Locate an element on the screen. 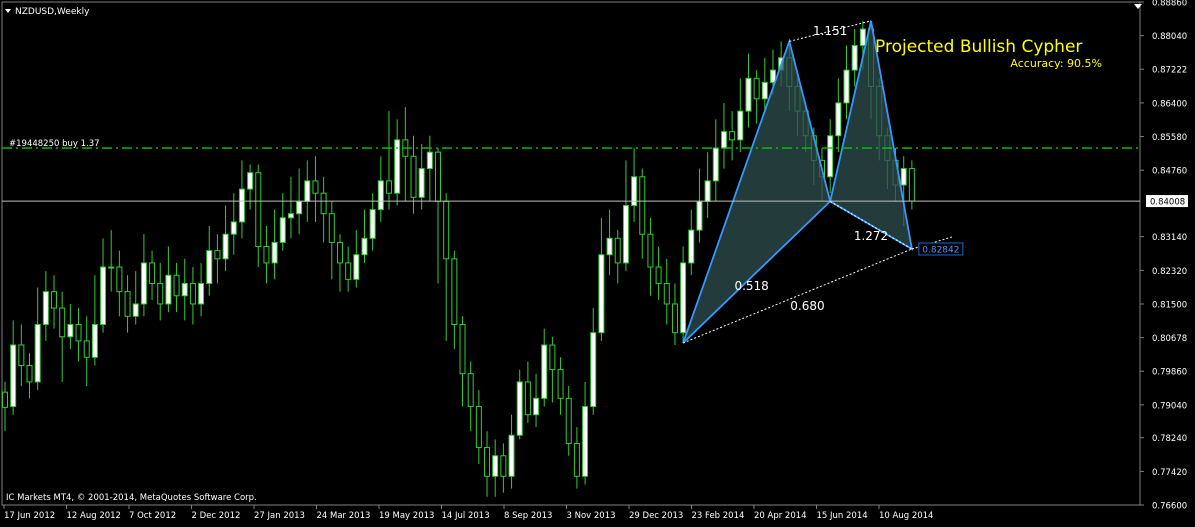 The width and height of the screenshot is (1195, 527). x-tick-label: 12 Aug 2012 is located at coordinates (94, 516).